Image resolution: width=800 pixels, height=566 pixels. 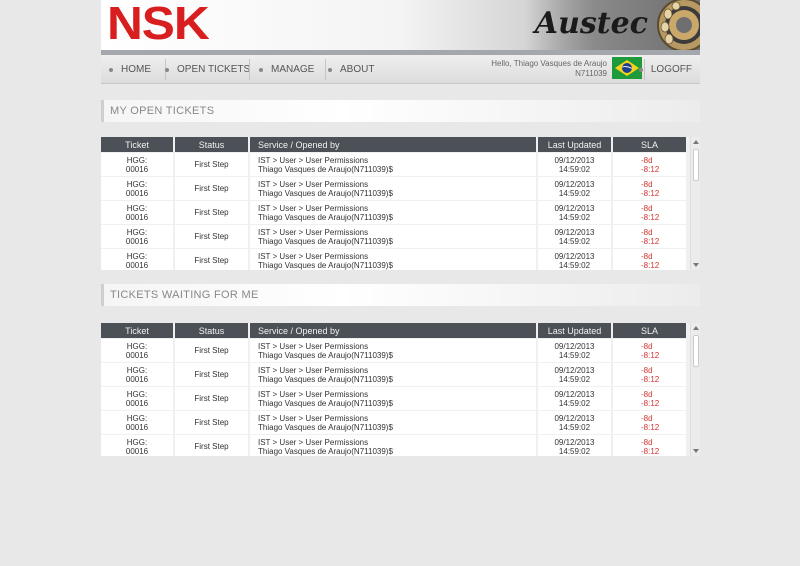 I want to click on nav-item-home: HOME, so click(x=130, y=69).